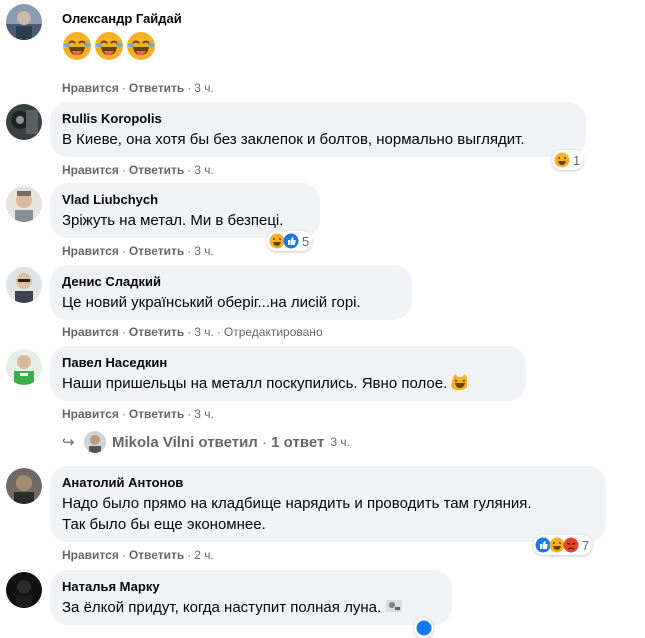 The height and width of the screenshot is (638, 645). I want to click on reply-time: 3 ч., so click(340, 442).